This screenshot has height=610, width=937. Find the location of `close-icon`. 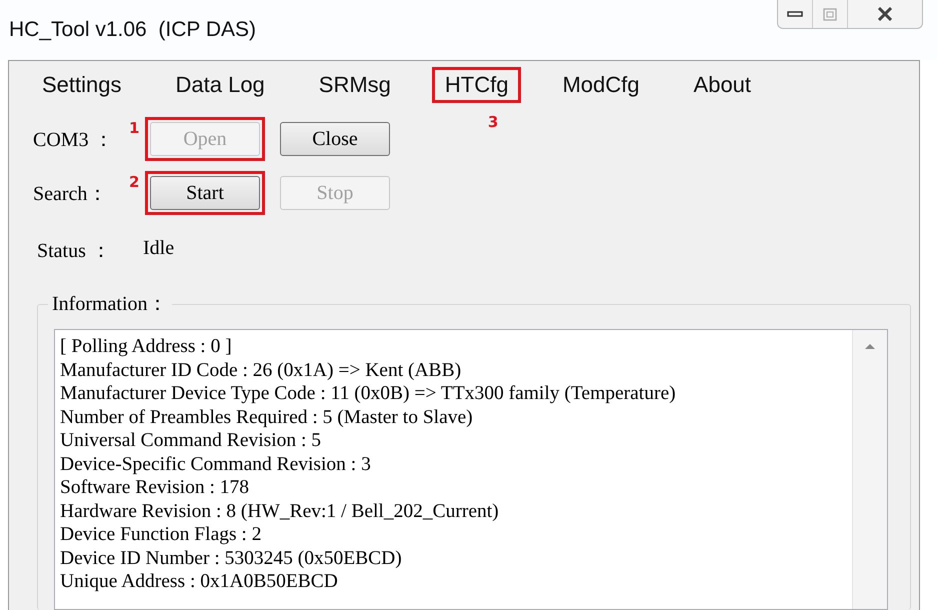

close-icon is located at coordinates (885, 14).